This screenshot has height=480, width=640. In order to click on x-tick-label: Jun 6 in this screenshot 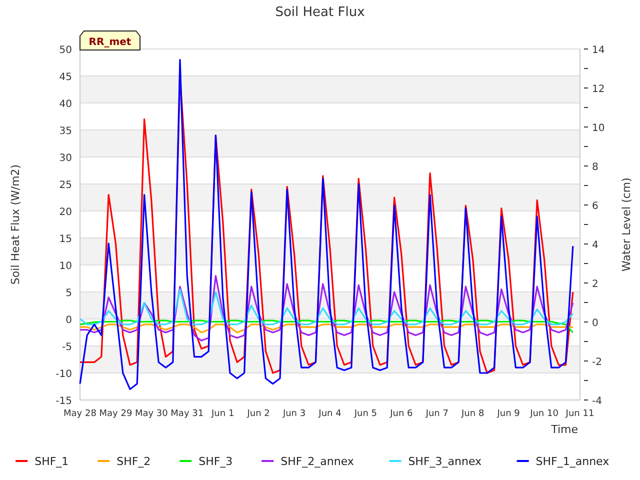, I will do `click(401, 414)`.